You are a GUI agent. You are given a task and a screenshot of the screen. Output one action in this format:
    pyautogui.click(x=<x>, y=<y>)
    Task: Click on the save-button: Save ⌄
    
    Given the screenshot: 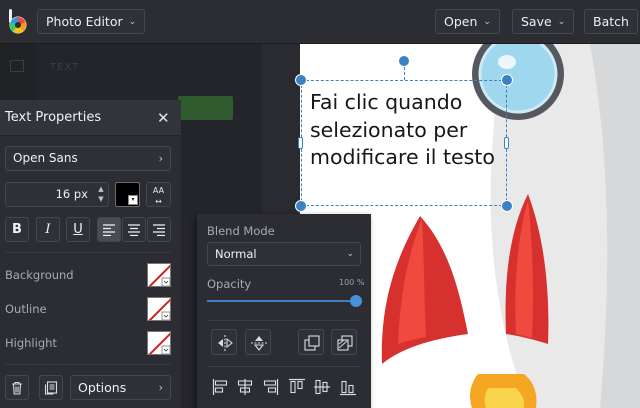 What is the action you would take?
    pyautogui.click(x=543, y=21)
    